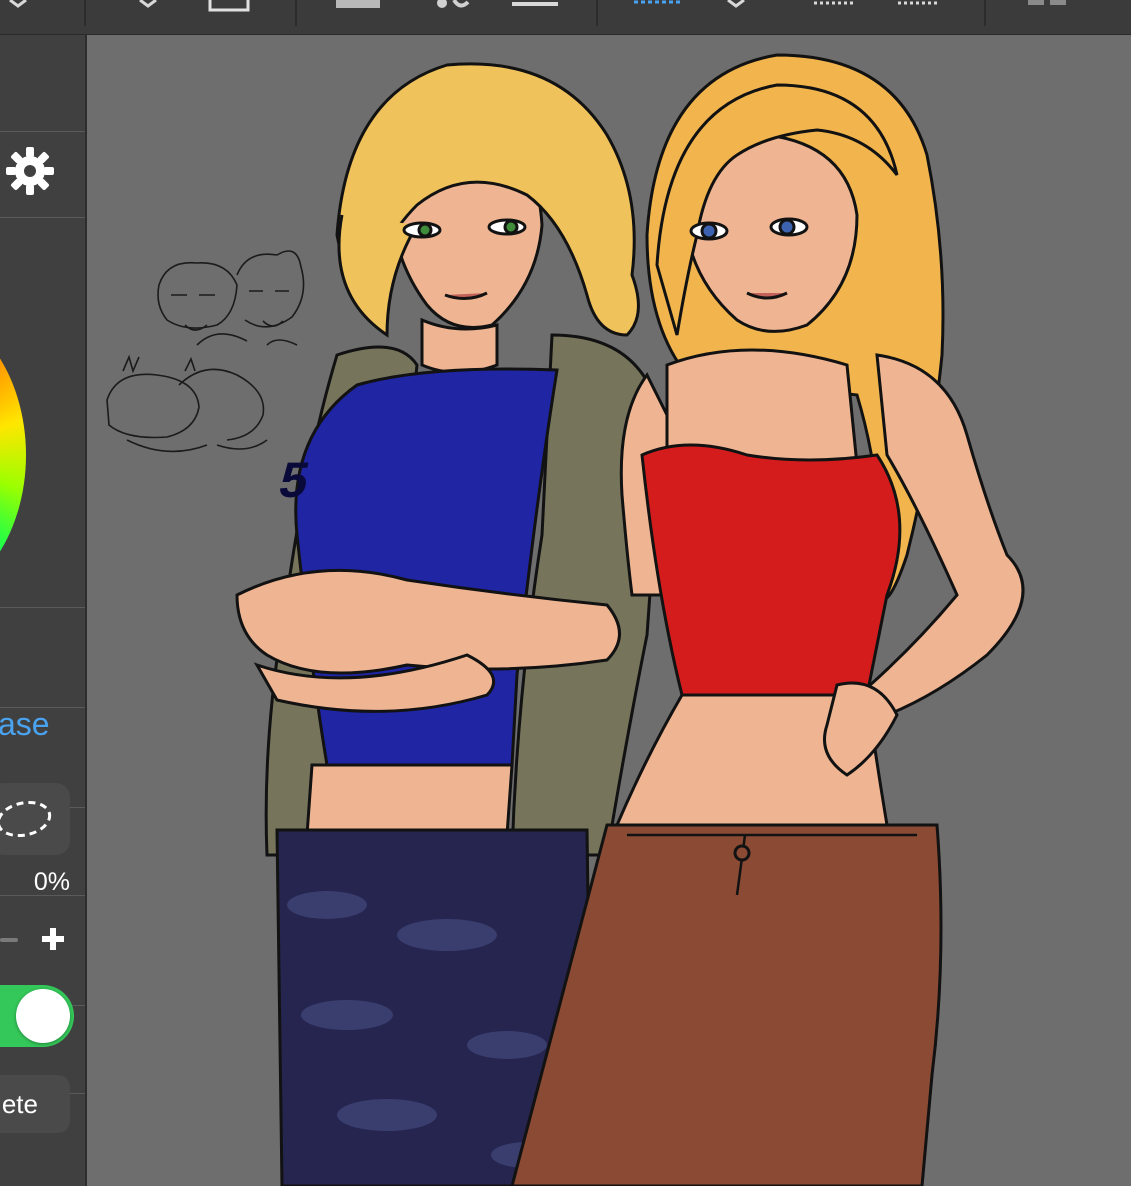 The width and height of the screenshot is (1131, 1186). What do you see at coordinates (13, 455) in the screenshot?
I see `color-wheel` at bounding box center [13, 455].